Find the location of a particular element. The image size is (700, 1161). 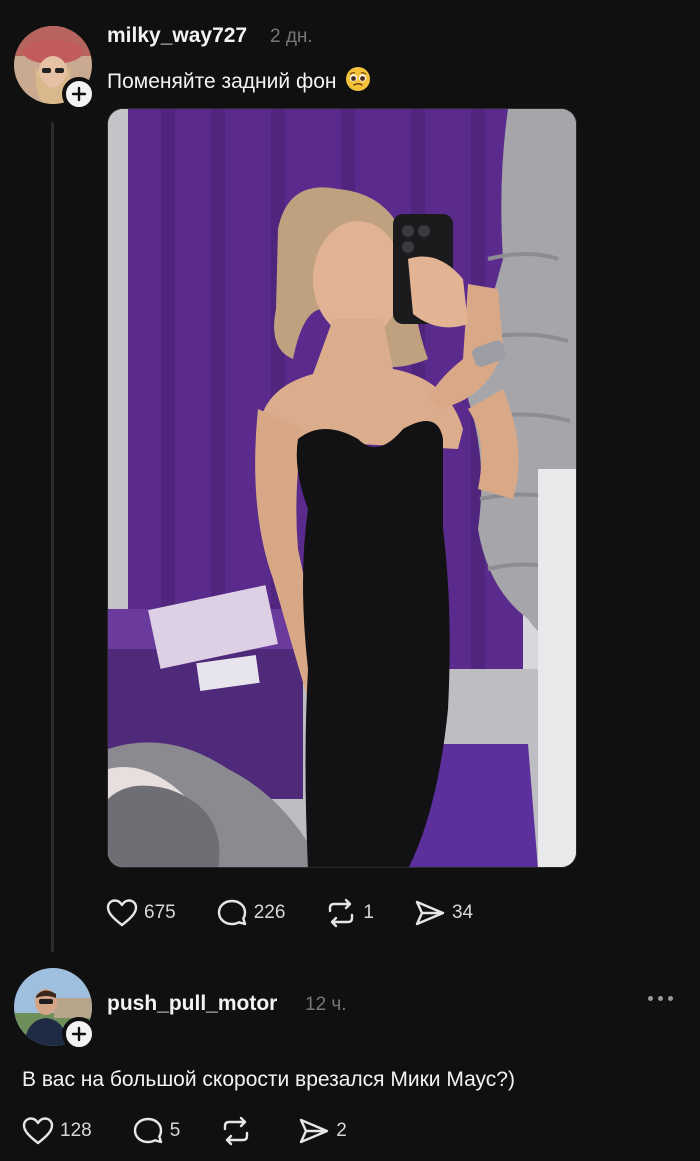

follow-button is located at coordinates (79, 94).